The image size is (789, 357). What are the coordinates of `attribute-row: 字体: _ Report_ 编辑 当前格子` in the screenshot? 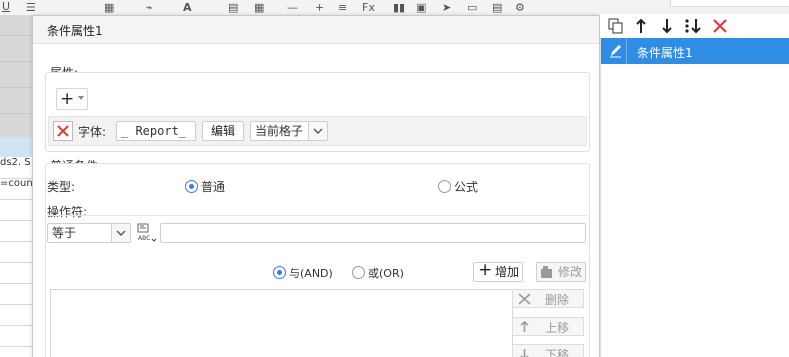 It's located at (317, 131).